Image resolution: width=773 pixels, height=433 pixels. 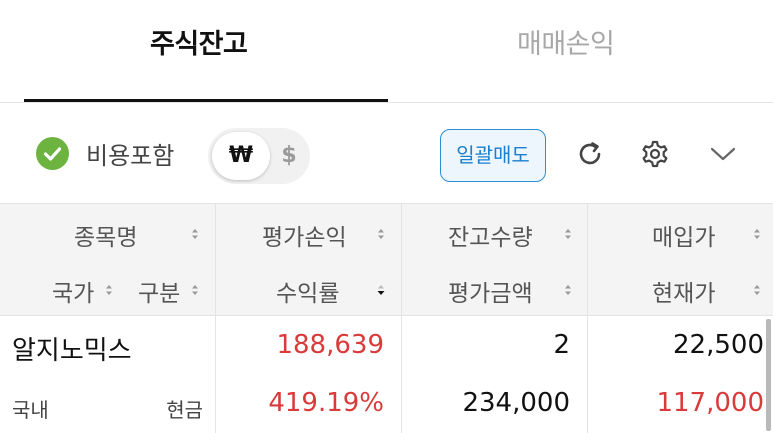 What do you see at coordinates (566, 41) in the screenshot?
I see `tab-trade-profit-loss: 매매손익` at bounding box center [566, 41].